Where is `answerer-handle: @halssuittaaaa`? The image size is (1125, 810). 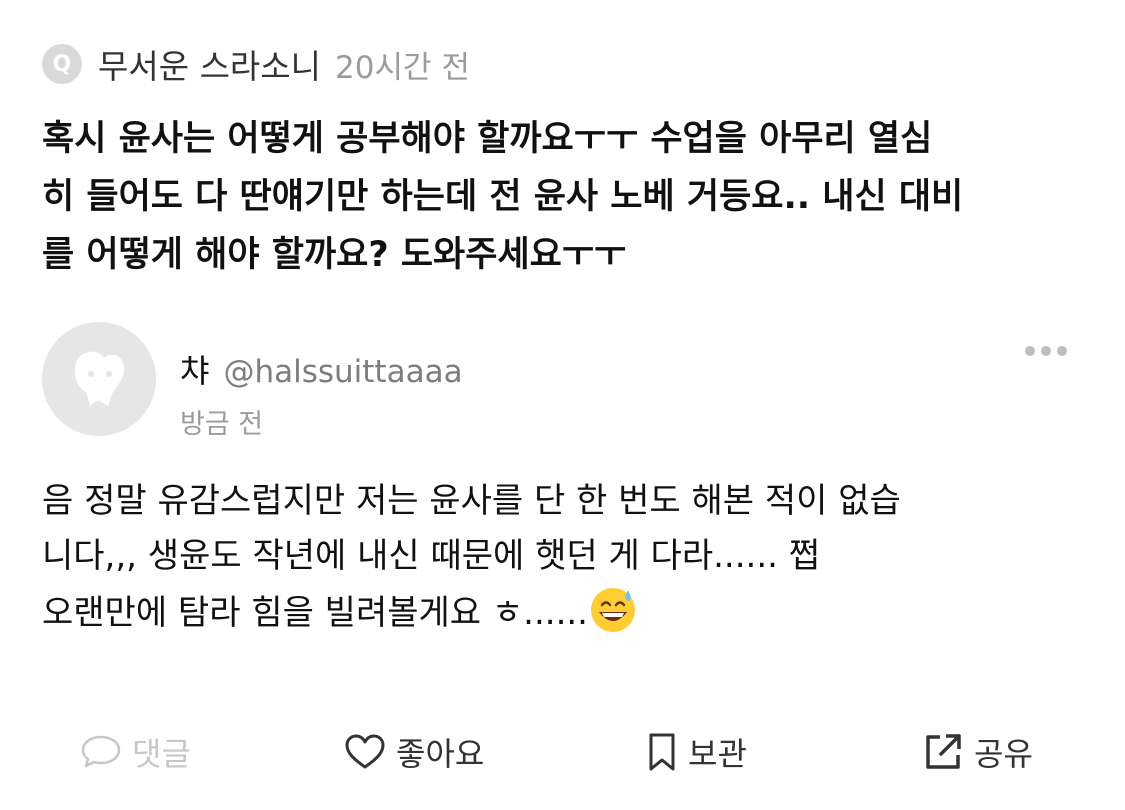
answerer-handle: @halssuittaaaa is located at coordinates (342, 372).